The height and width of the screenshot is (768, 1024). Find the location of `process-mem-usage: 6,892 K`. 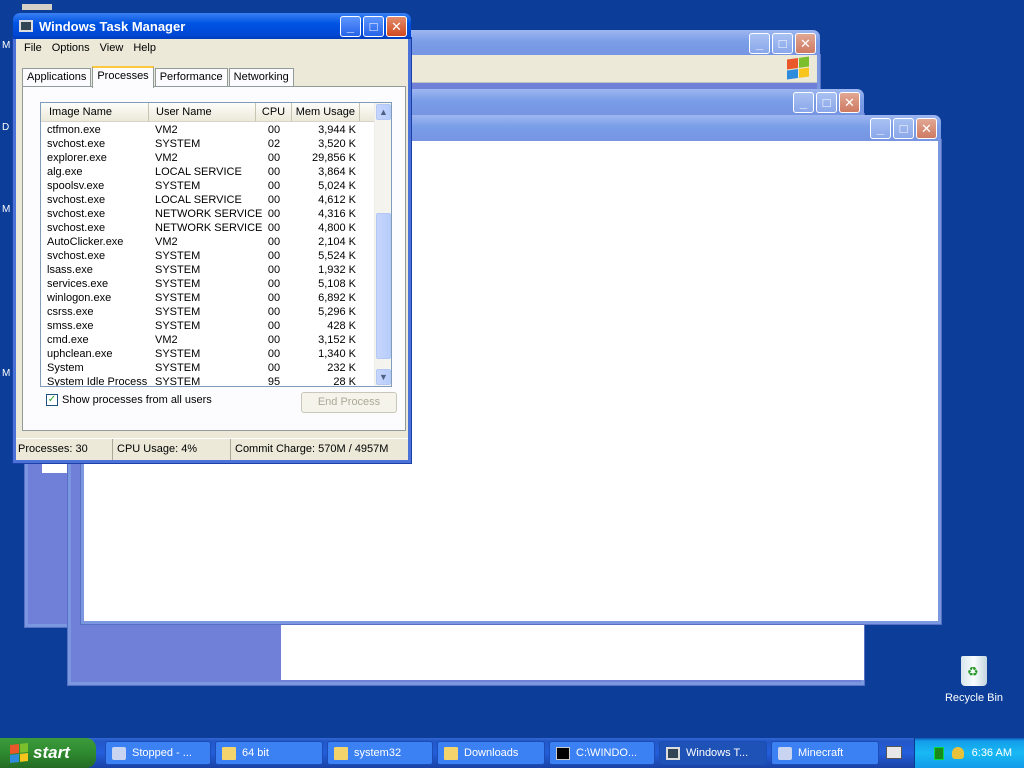

process-mem-usage: 6,892 K is located at coordinates (337, 298).